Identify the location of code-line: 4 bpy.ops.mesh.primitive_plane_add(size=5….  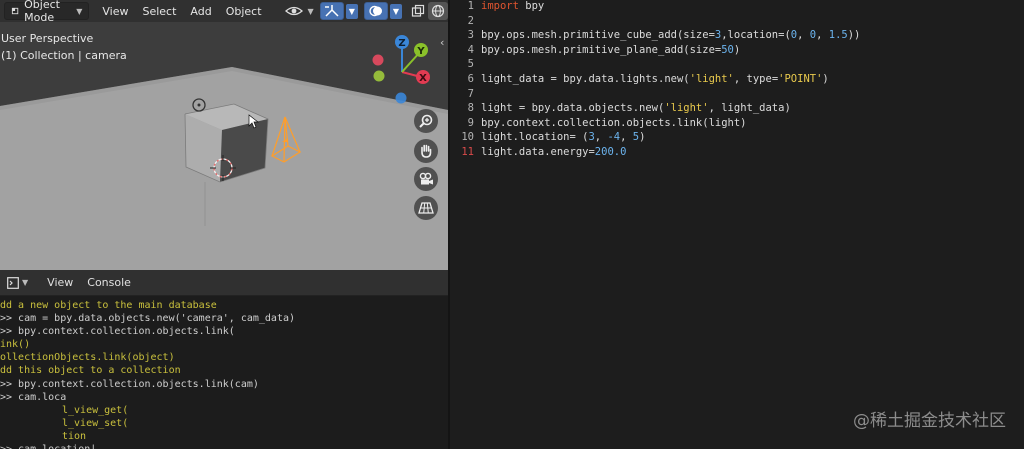
(737, 51).